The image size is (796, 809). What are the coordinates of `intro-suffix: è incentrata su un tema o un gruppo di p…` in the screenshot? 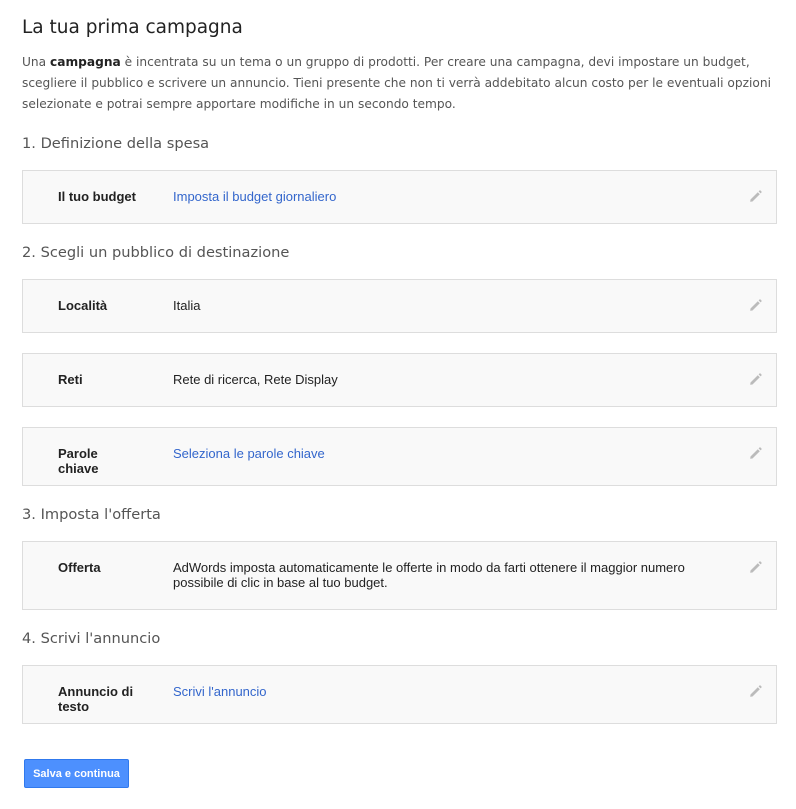 It's located at (396, 83).